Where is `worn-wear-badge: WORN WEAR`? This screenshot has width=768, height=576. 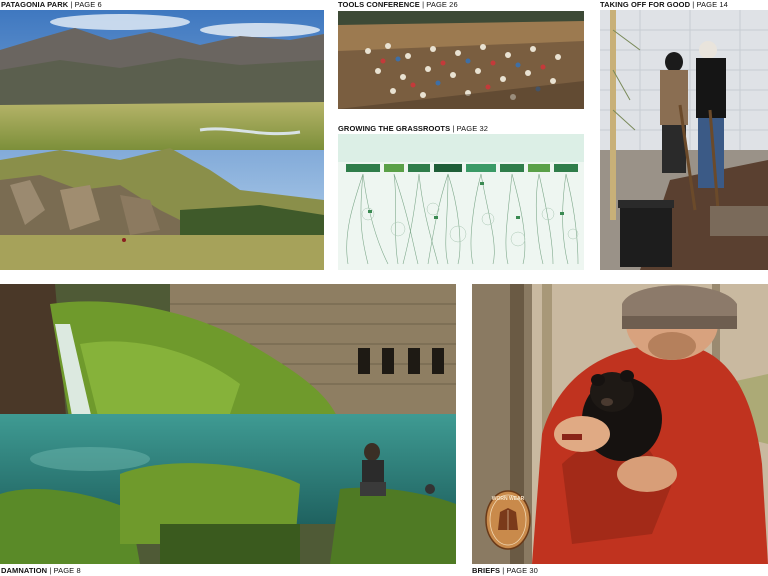
worn-wear-badge: WORN WEAR is located at coordinates (508, 520).